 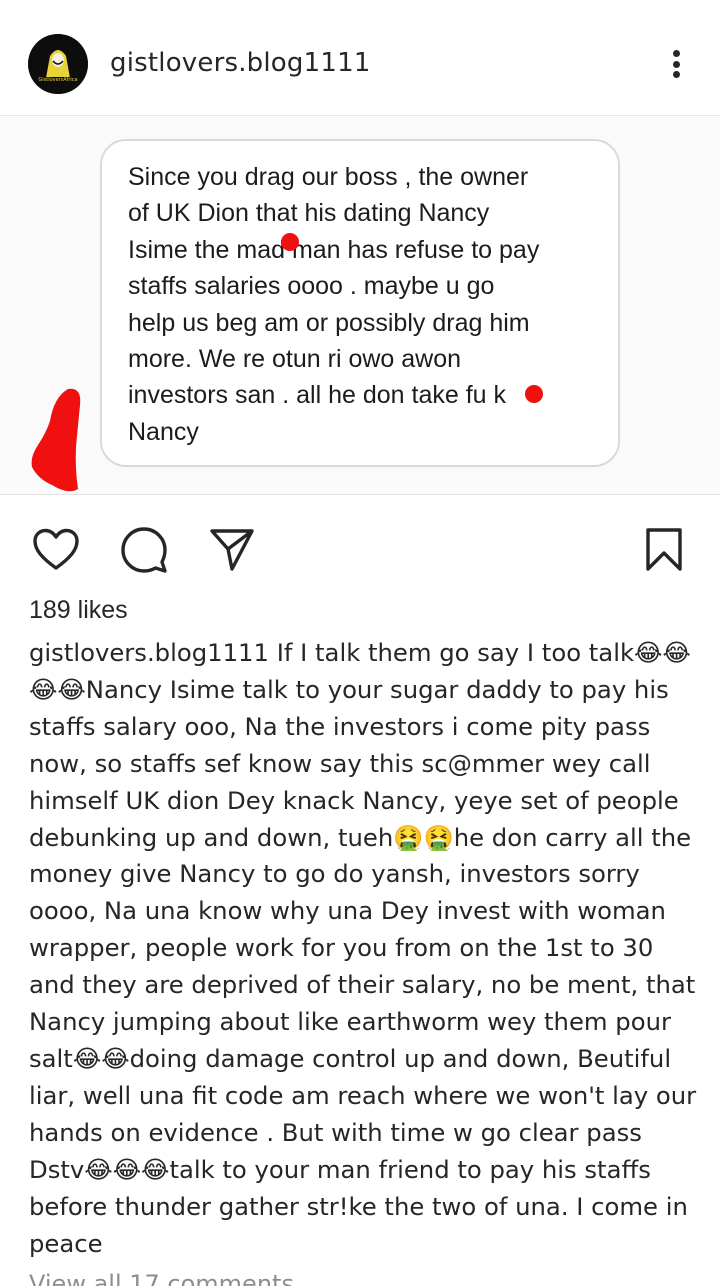 I want to click on heart-icon, so click(x=56, y=549).